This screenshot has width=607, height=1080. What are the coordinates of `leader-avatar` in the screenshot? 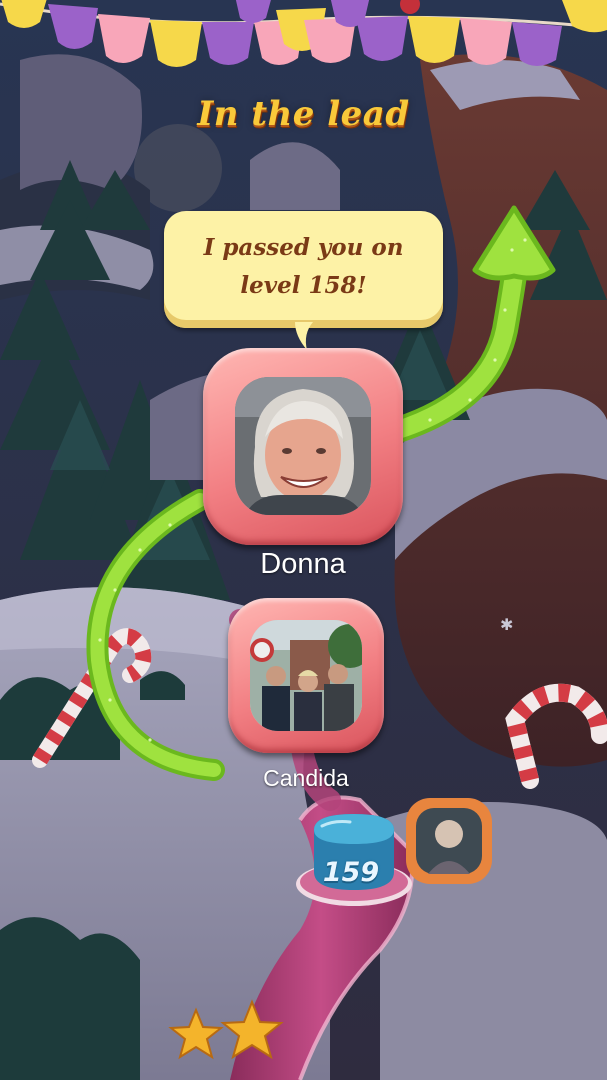 It's located at (303, 446).